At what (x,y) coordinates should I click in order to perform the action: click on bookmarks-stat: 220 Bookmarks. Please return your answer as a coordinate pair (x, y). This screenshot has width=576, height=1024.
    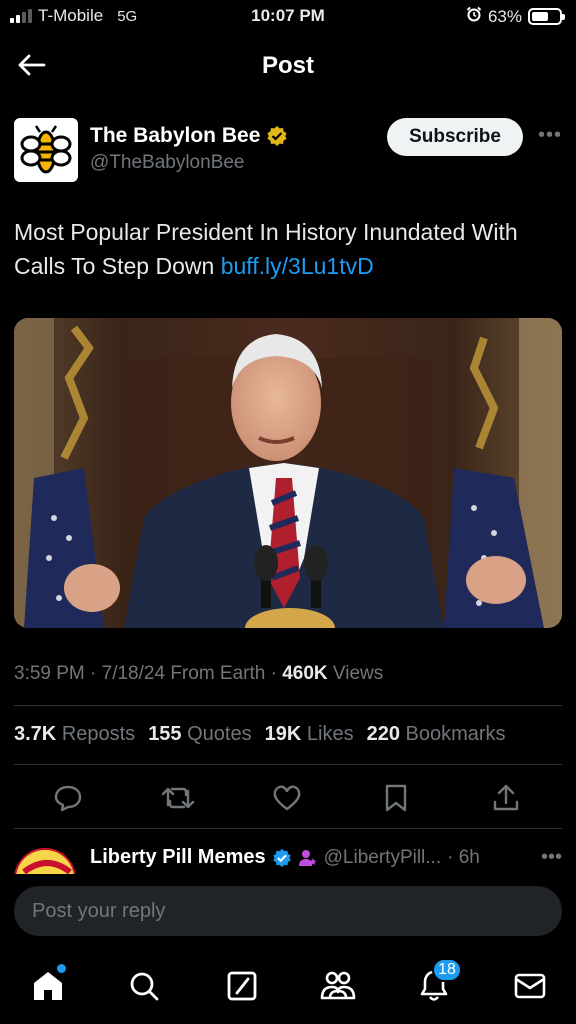
    Looking at the image, I should click on (436, 734).